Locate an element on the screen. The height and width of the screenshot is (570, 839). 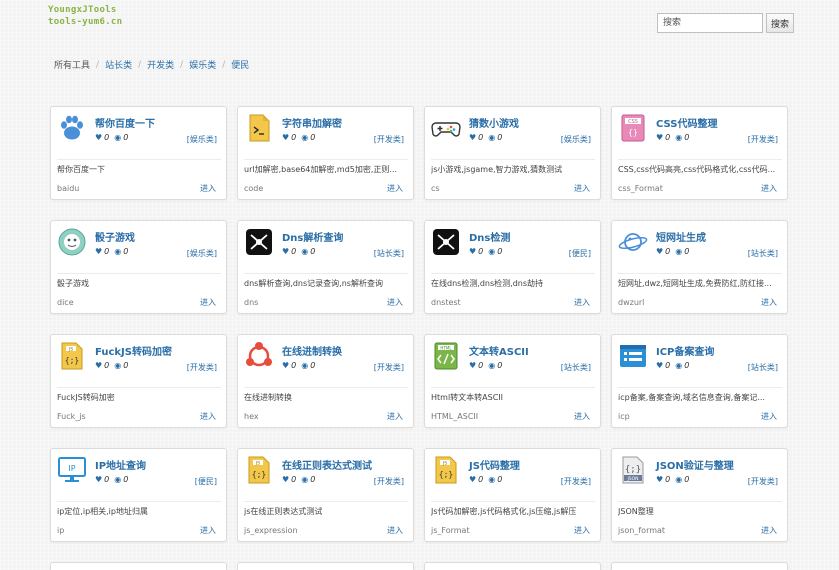
tool-code: ip is located at coordinates (61, 530).